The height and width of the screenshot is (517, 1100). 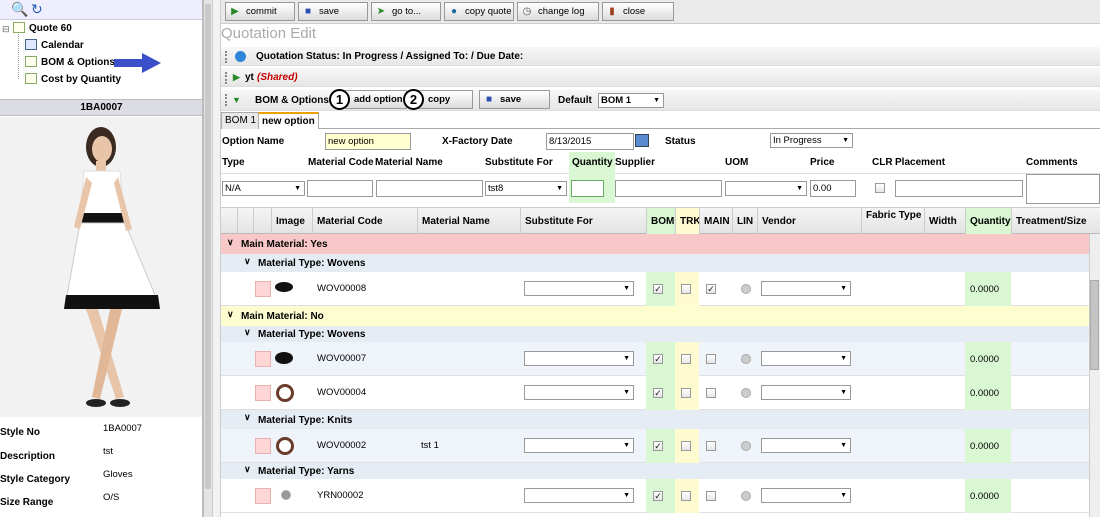 I want to click on col-vendor: Vendor, so click(x=776, y=221).